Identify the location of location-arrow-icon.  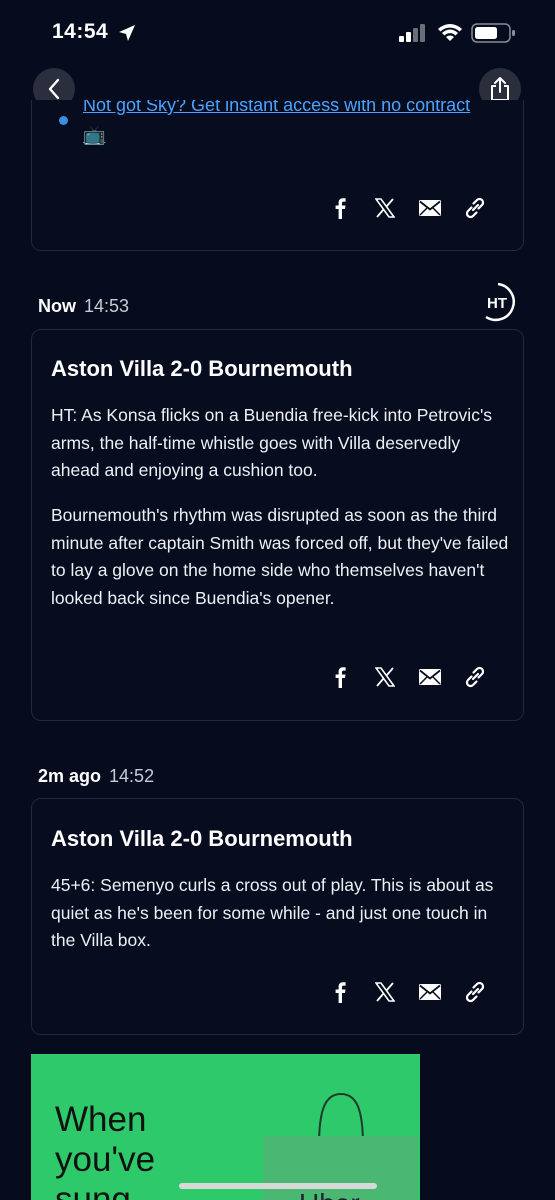
(127, 33).